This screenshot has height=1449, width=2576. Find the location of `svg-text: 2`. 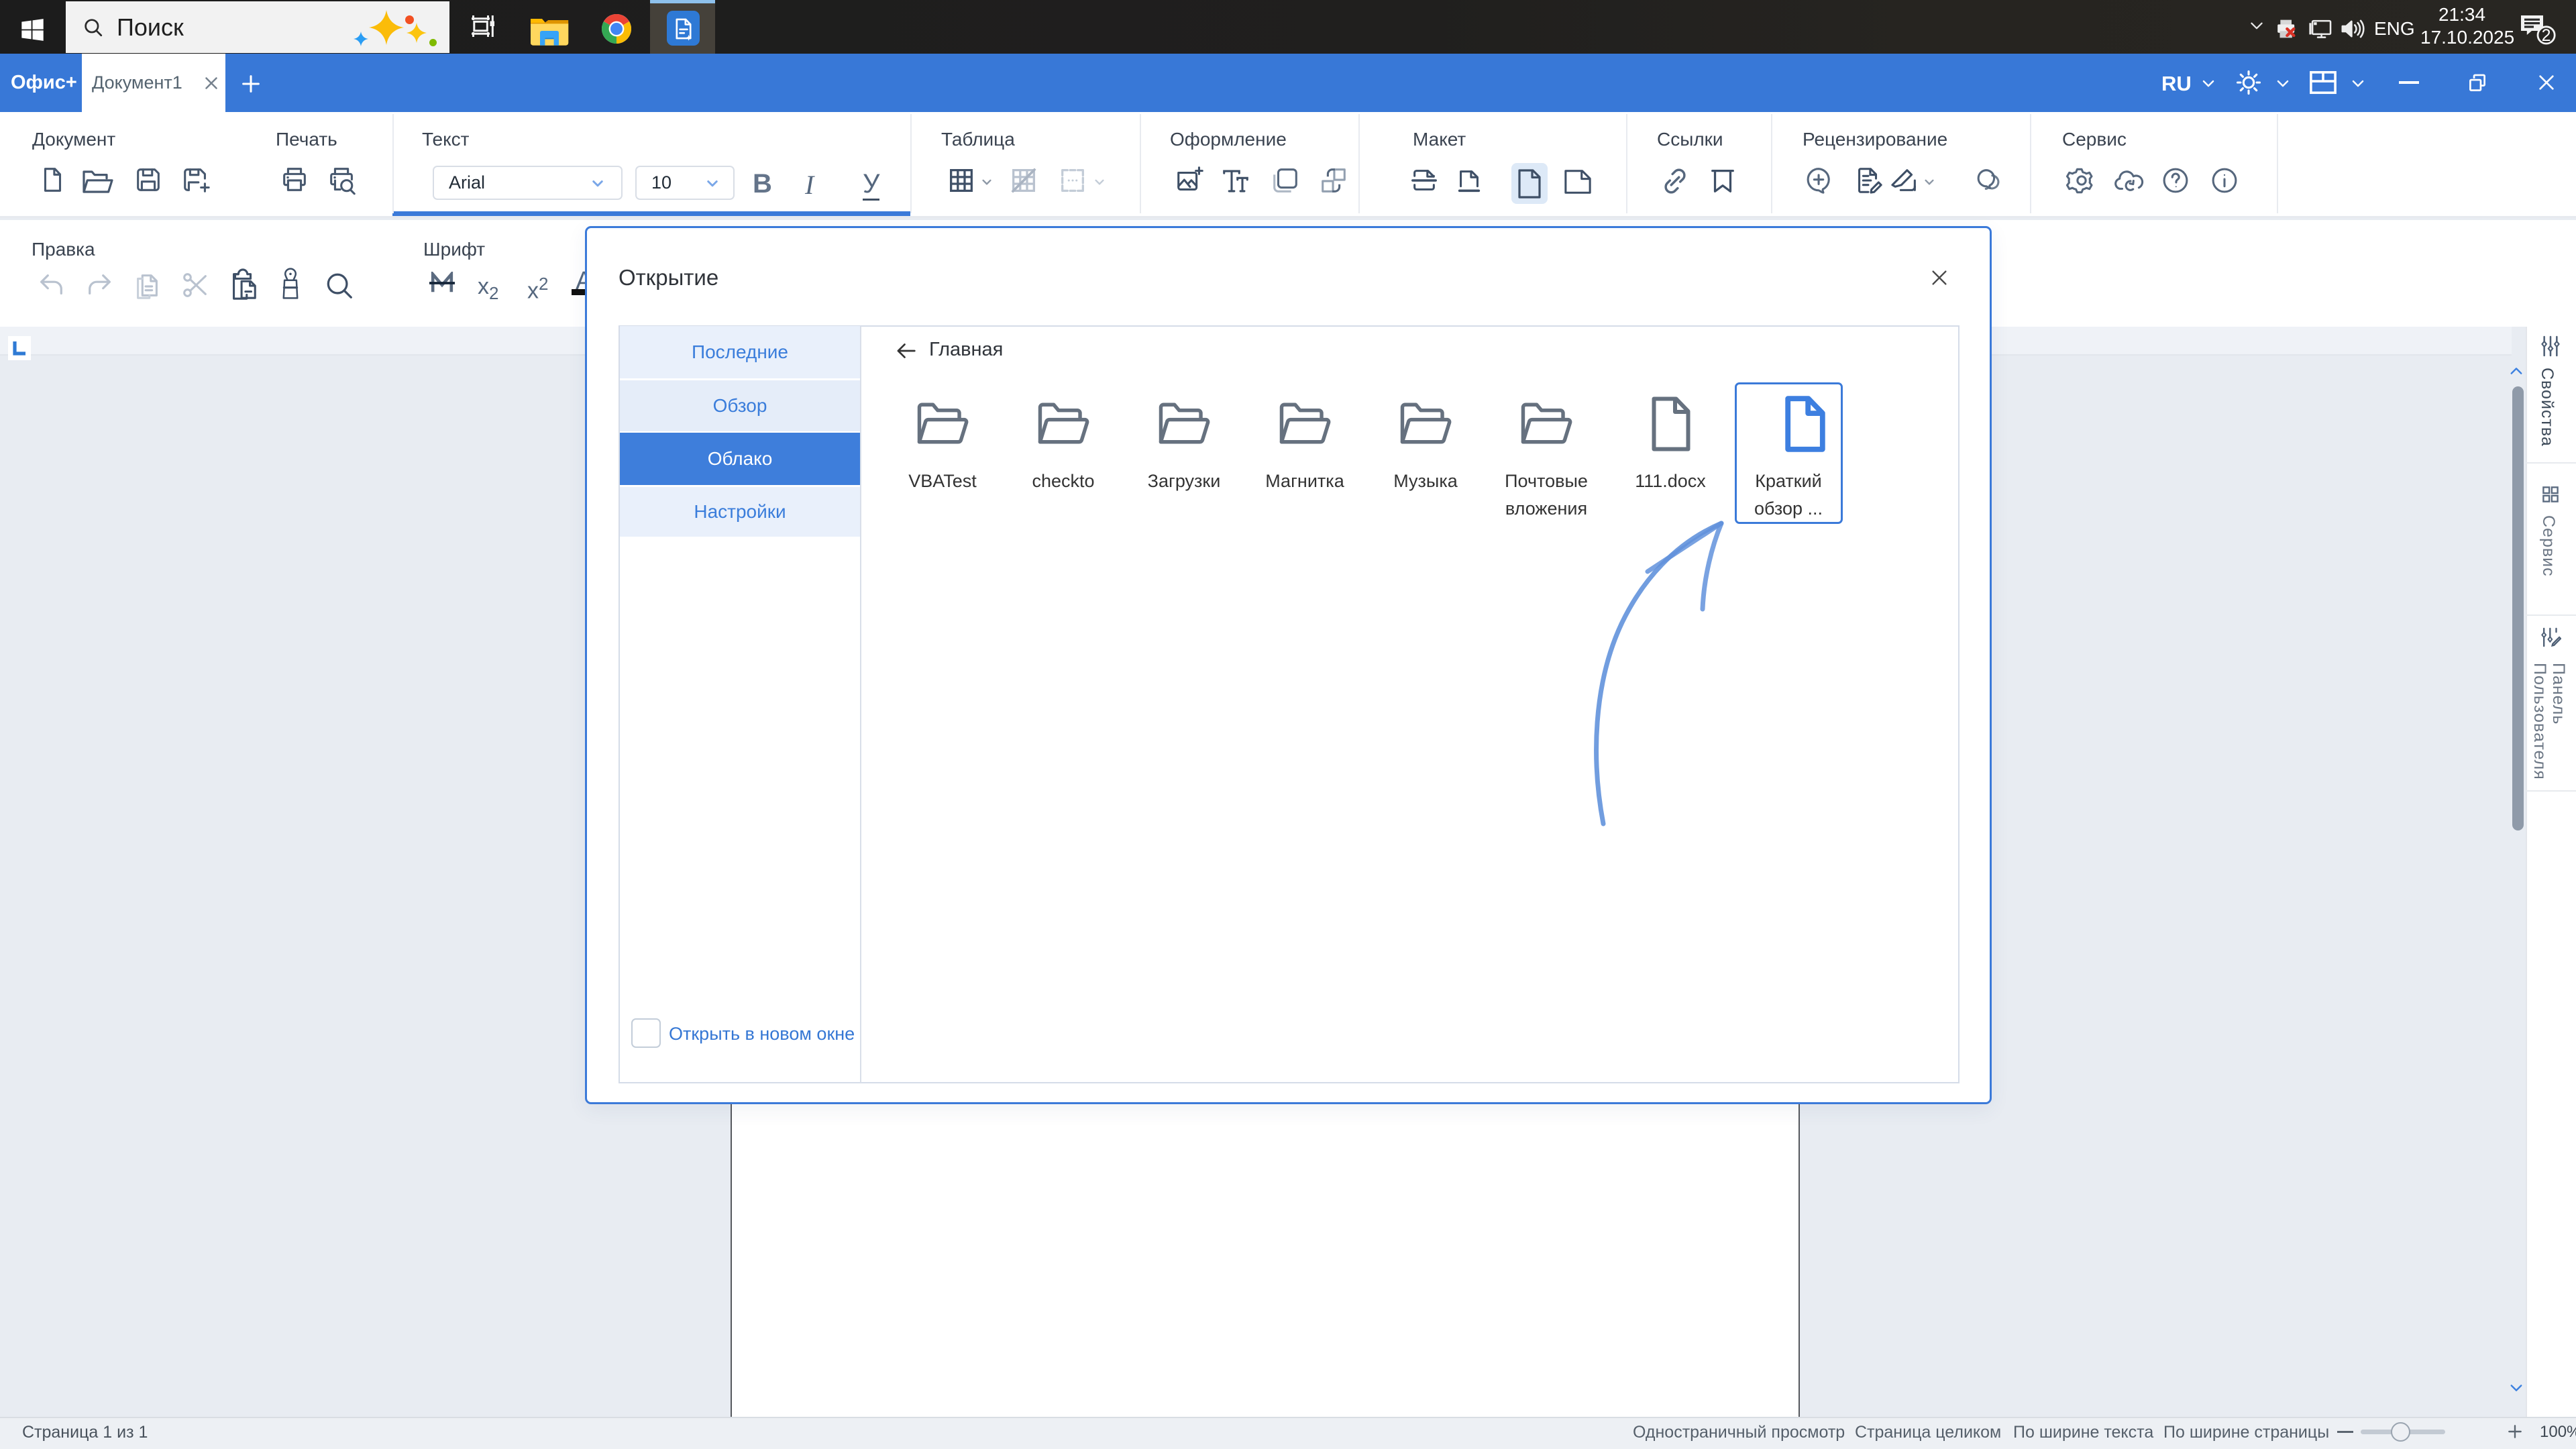

svg-text: 2 is located at coordinates (2546, 35).